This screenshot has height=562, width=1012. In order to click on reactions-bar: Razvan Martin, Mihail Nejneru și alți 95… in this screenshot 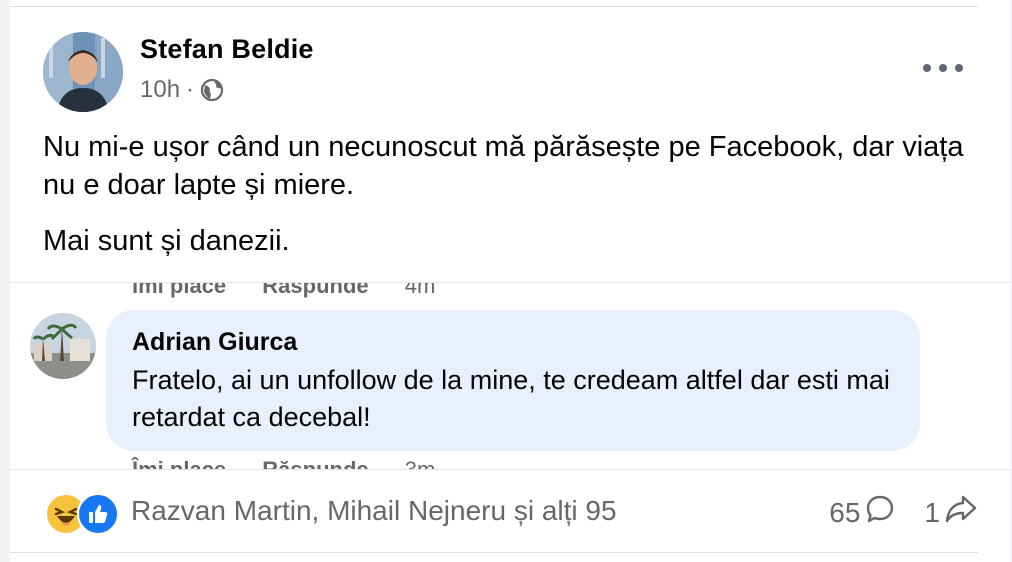, I will do `click(494, 513)`.